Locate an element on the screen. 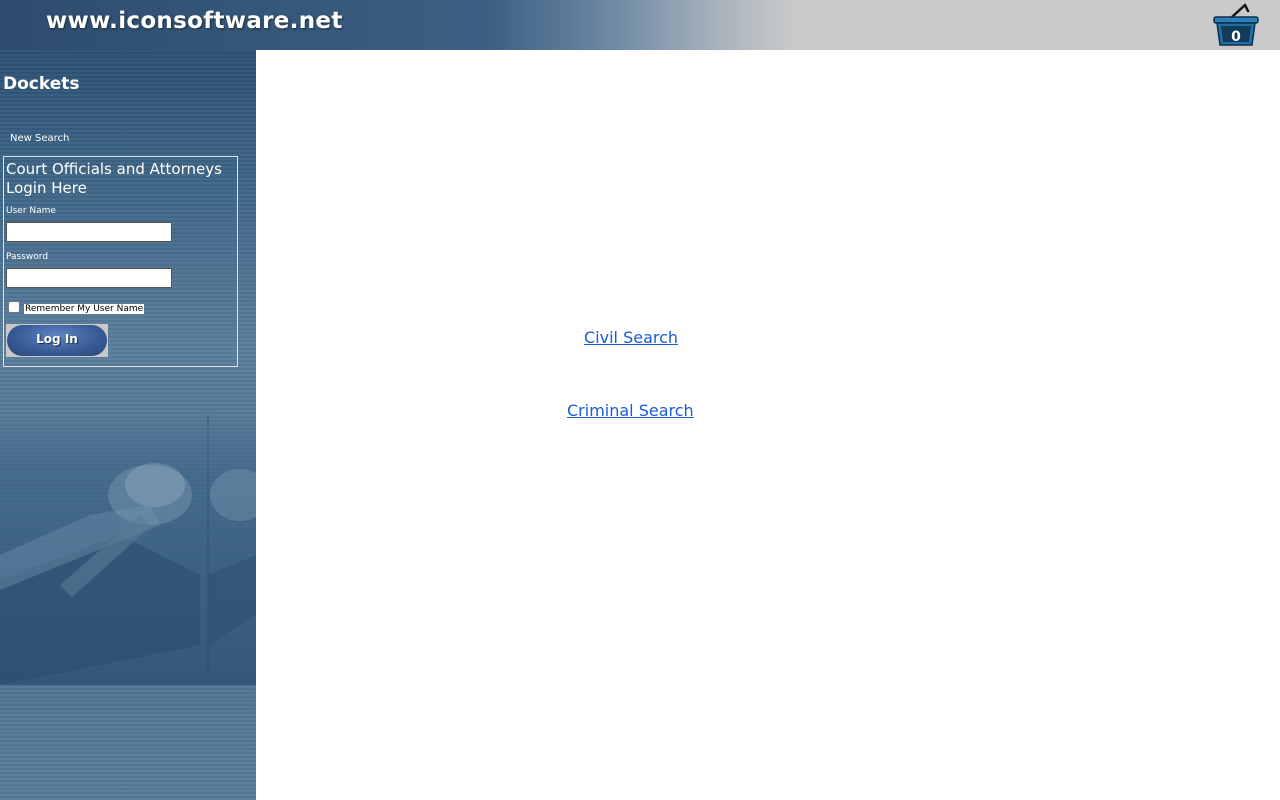 This screenshot has height=800, width=1280. login-button-label: Log In is located at coordinates (57, 339).